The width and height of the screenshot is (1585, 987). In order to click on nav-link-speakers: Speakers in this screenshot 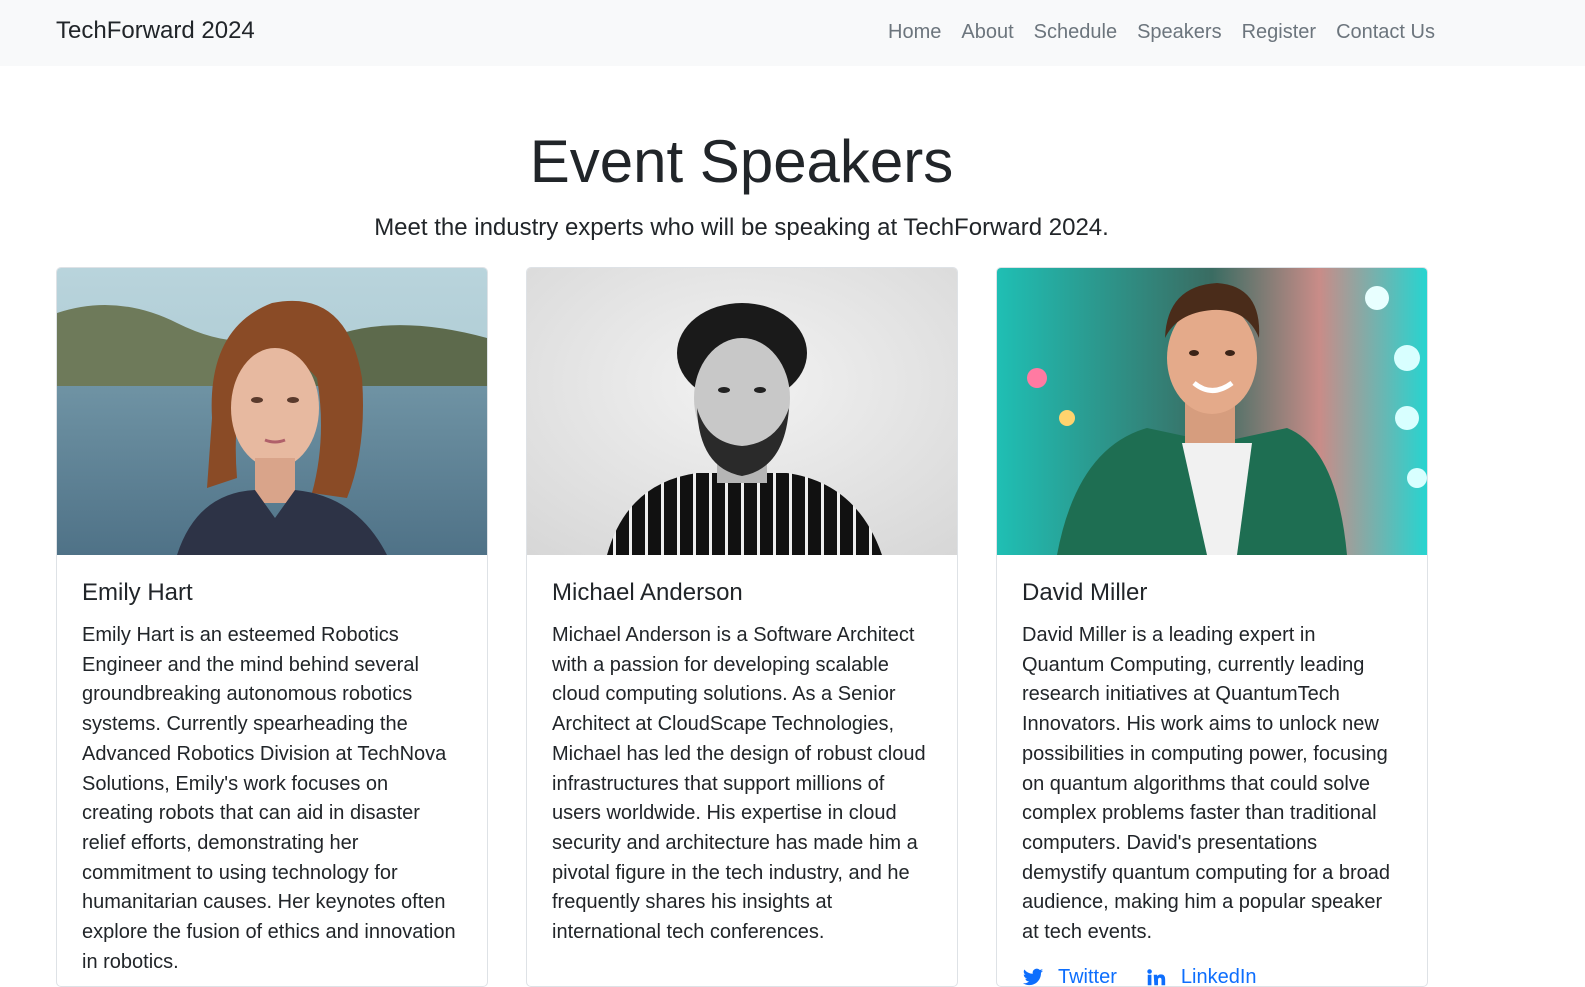, I will do `click(1179, 32)`.